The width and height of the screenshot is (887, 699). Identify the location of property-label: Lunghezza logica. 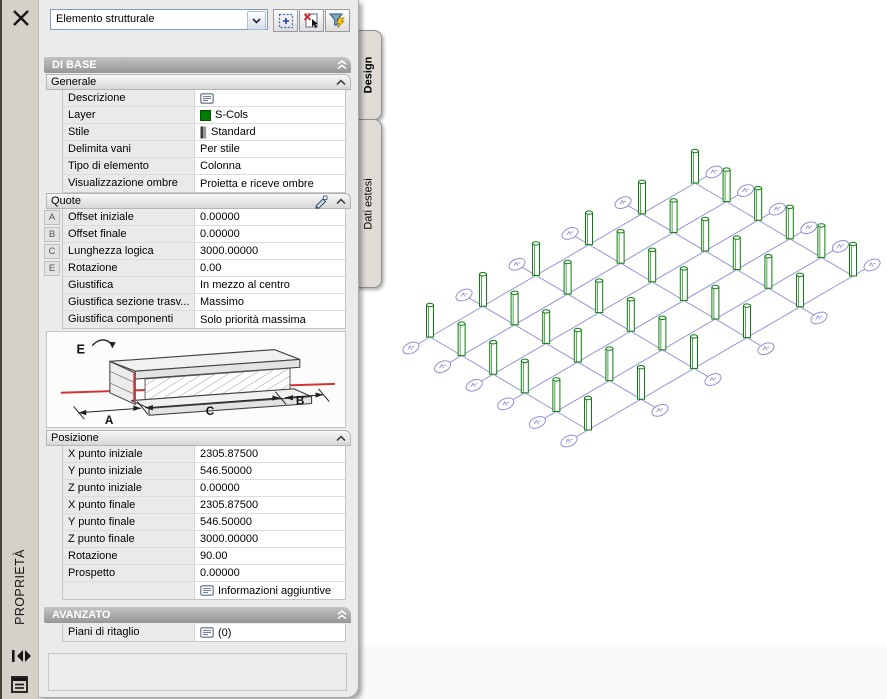
(129, 251).